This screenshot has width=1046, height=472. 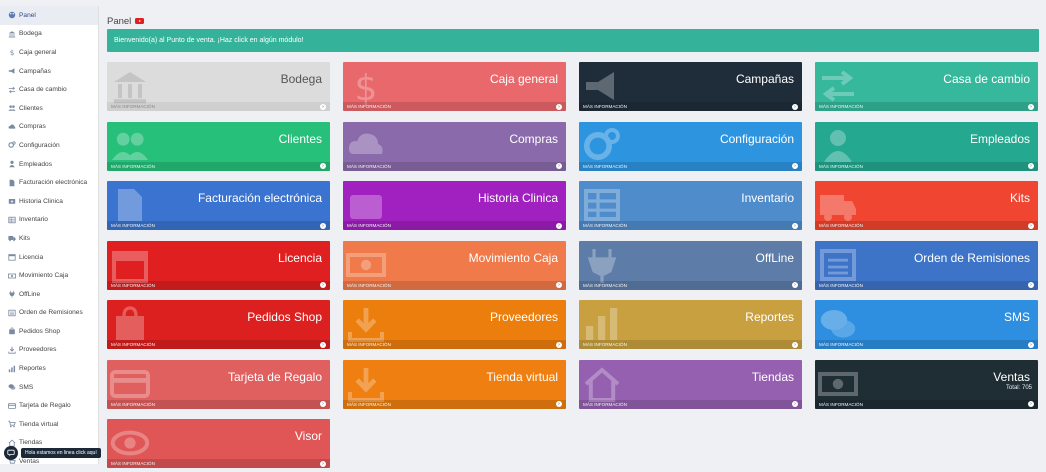 What do you see at coordinates (218, 146) in the screenshot?
I see `tile-clientes: Clientes Más información ›` at bounding box center [218, 146].